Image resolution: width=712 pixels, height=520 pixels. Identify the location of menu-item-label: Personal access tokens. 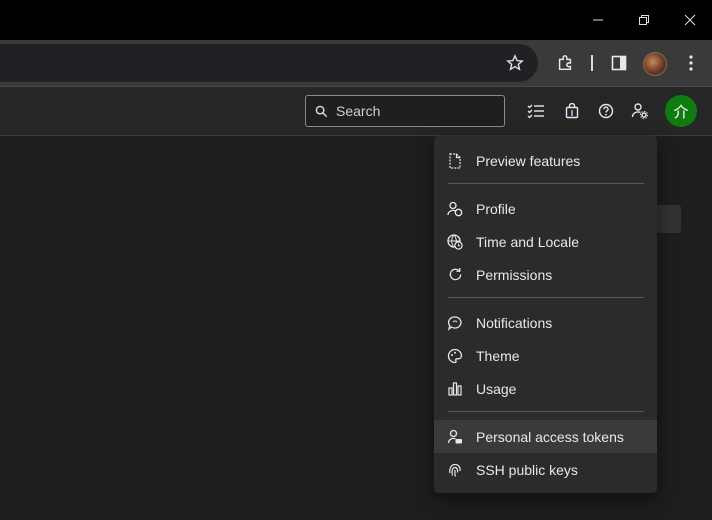
(550, 436).